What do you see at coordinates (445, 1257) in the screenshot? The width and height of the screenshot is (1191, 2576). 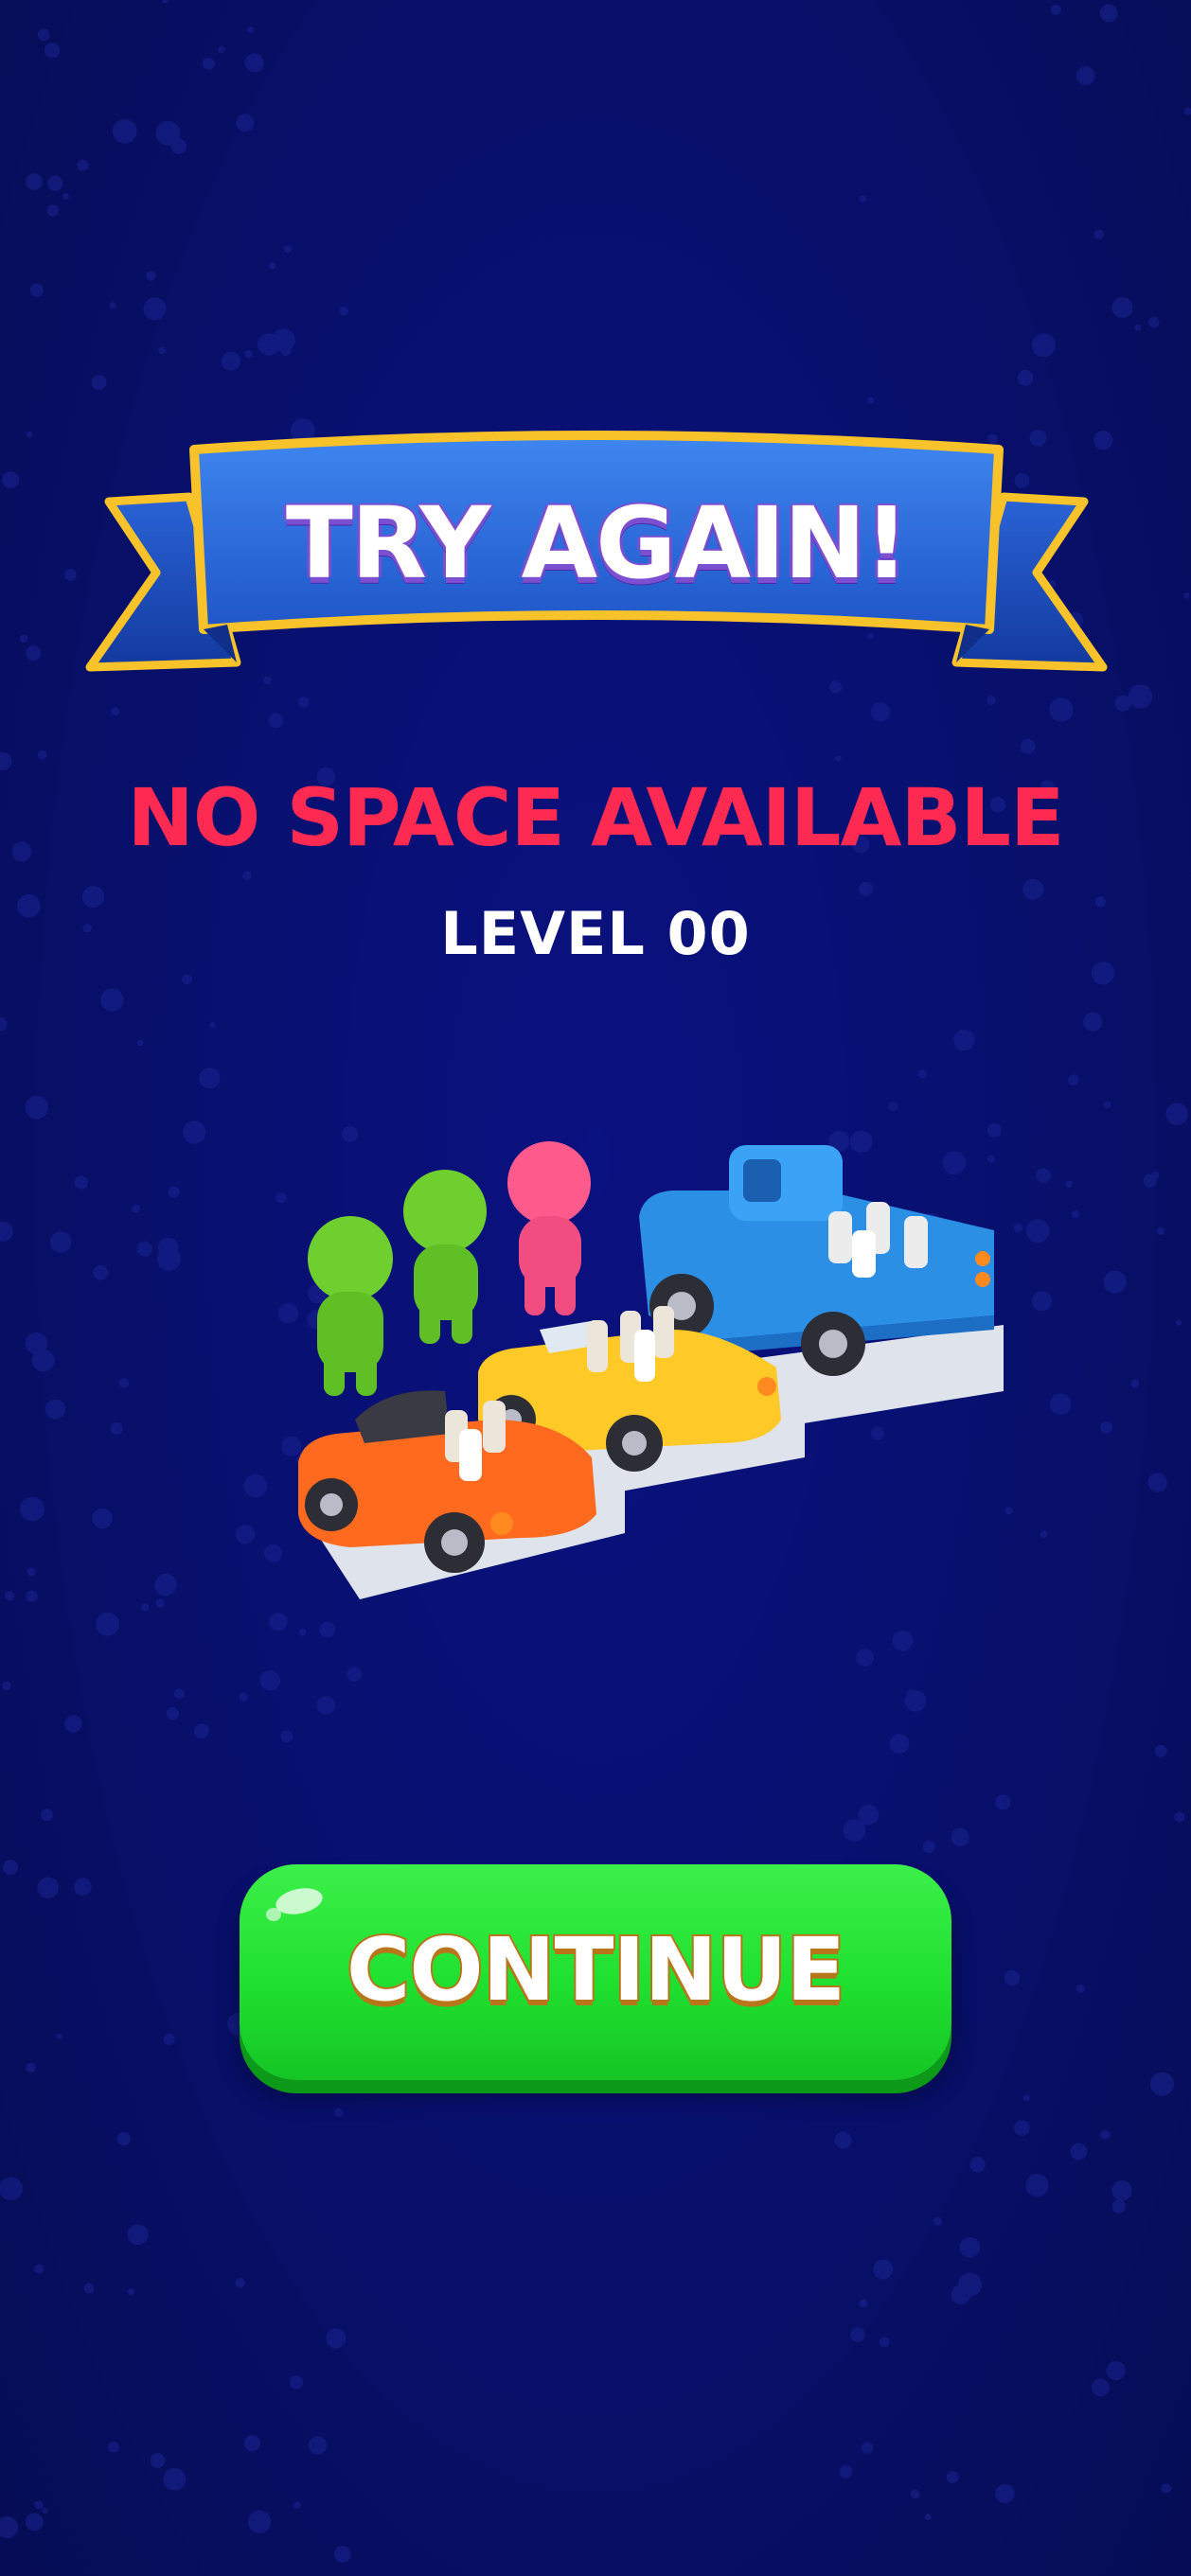 I see `person-green-back` at bounding box center [445, 1257].